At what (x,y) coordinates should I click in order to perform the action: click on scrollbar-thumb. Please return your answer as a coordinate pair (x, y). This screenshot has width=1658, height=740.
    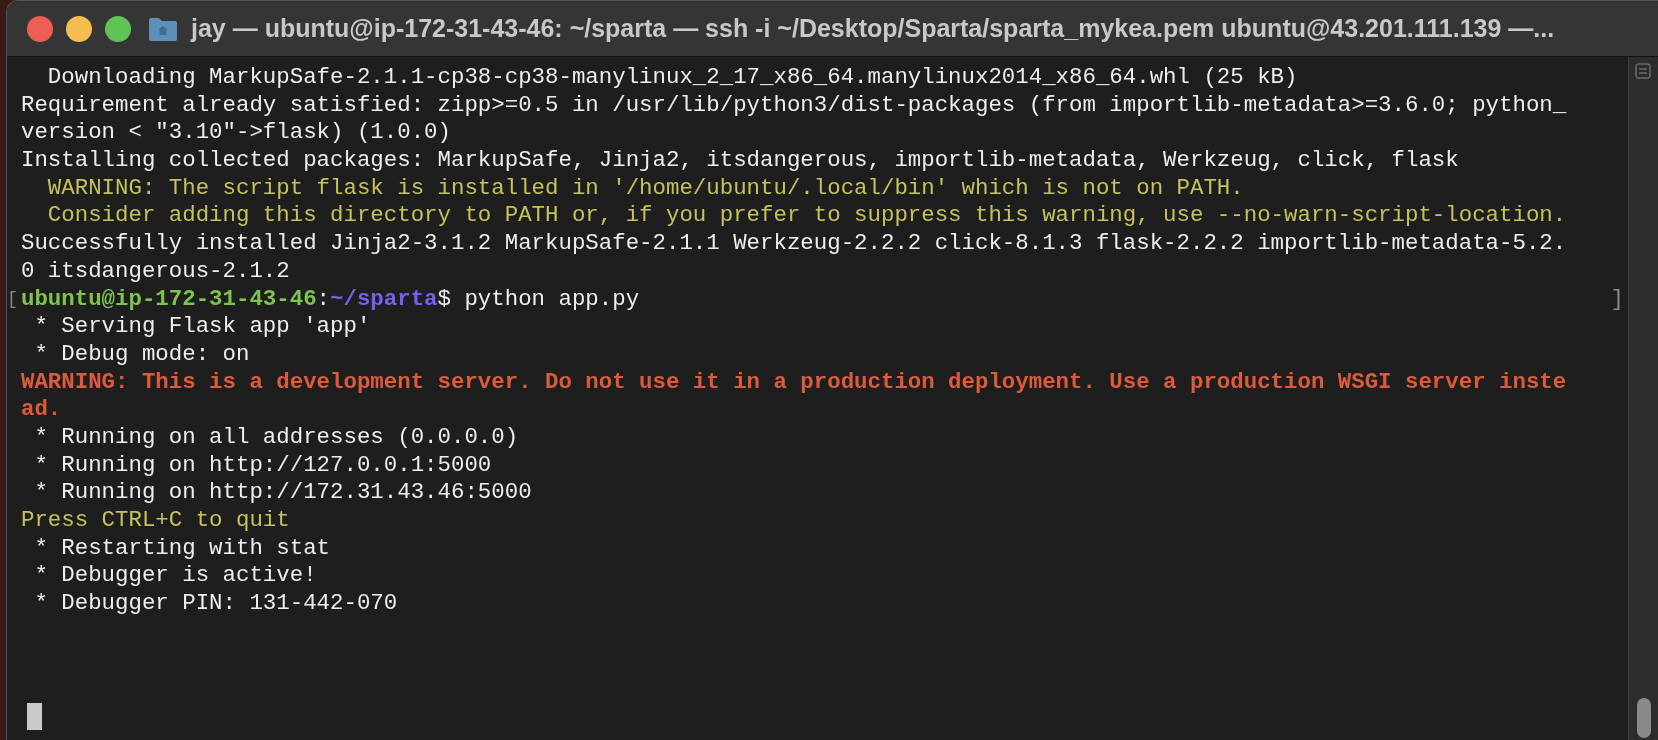
    Looking at the image, I should click on (1644, 718).